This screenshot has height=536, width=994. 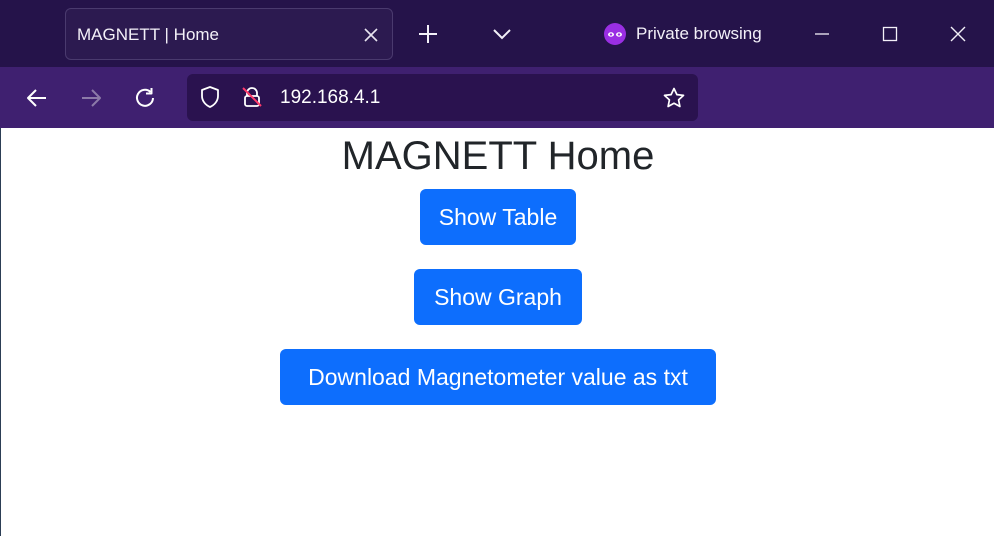 I want to click on browser-titlebar: MAGNETT | Home Private browsing, so click(x=497, y=33).